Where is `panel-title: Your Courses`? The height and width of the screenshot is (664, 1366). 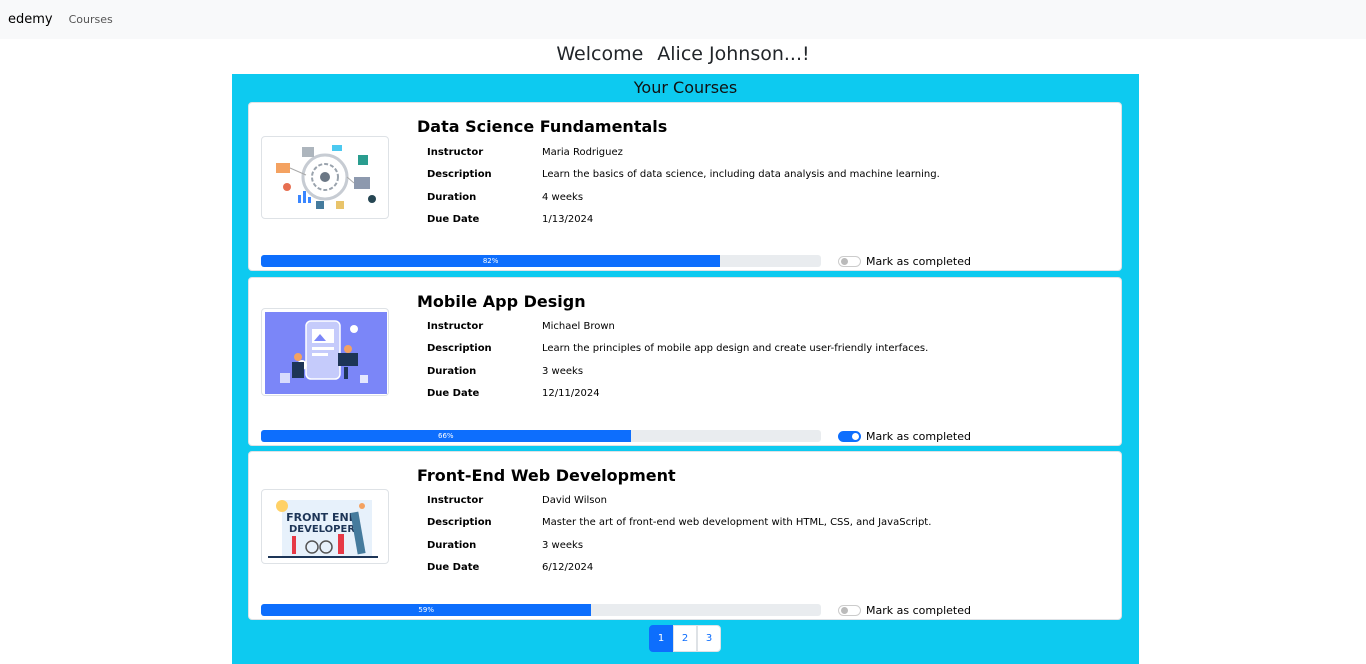
panel-title: Your Courses is located at coordinates (685, 87).